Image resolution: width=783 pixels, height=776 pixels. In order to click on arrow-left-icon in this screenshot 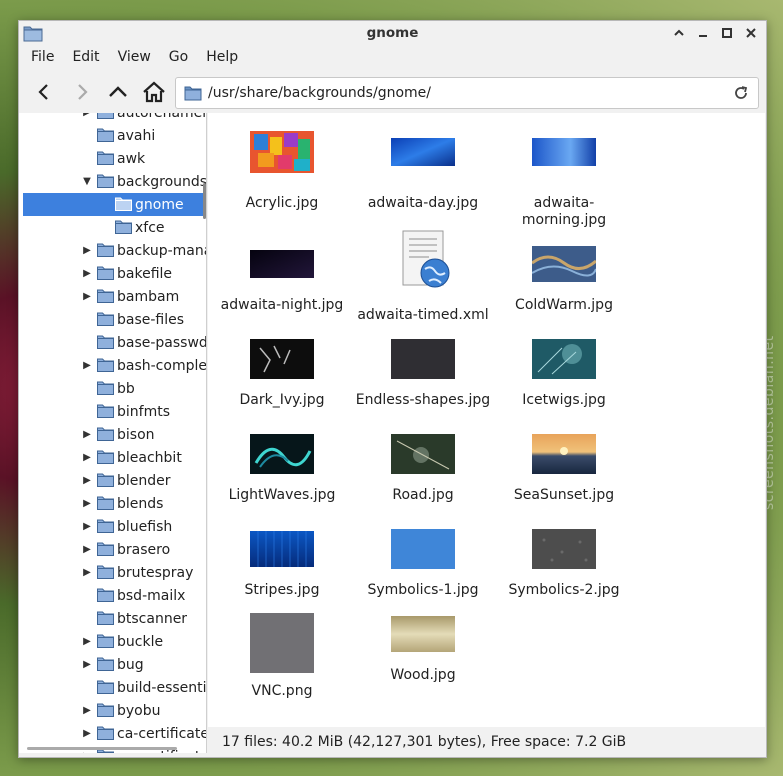, I will do `click(43, 92)`.